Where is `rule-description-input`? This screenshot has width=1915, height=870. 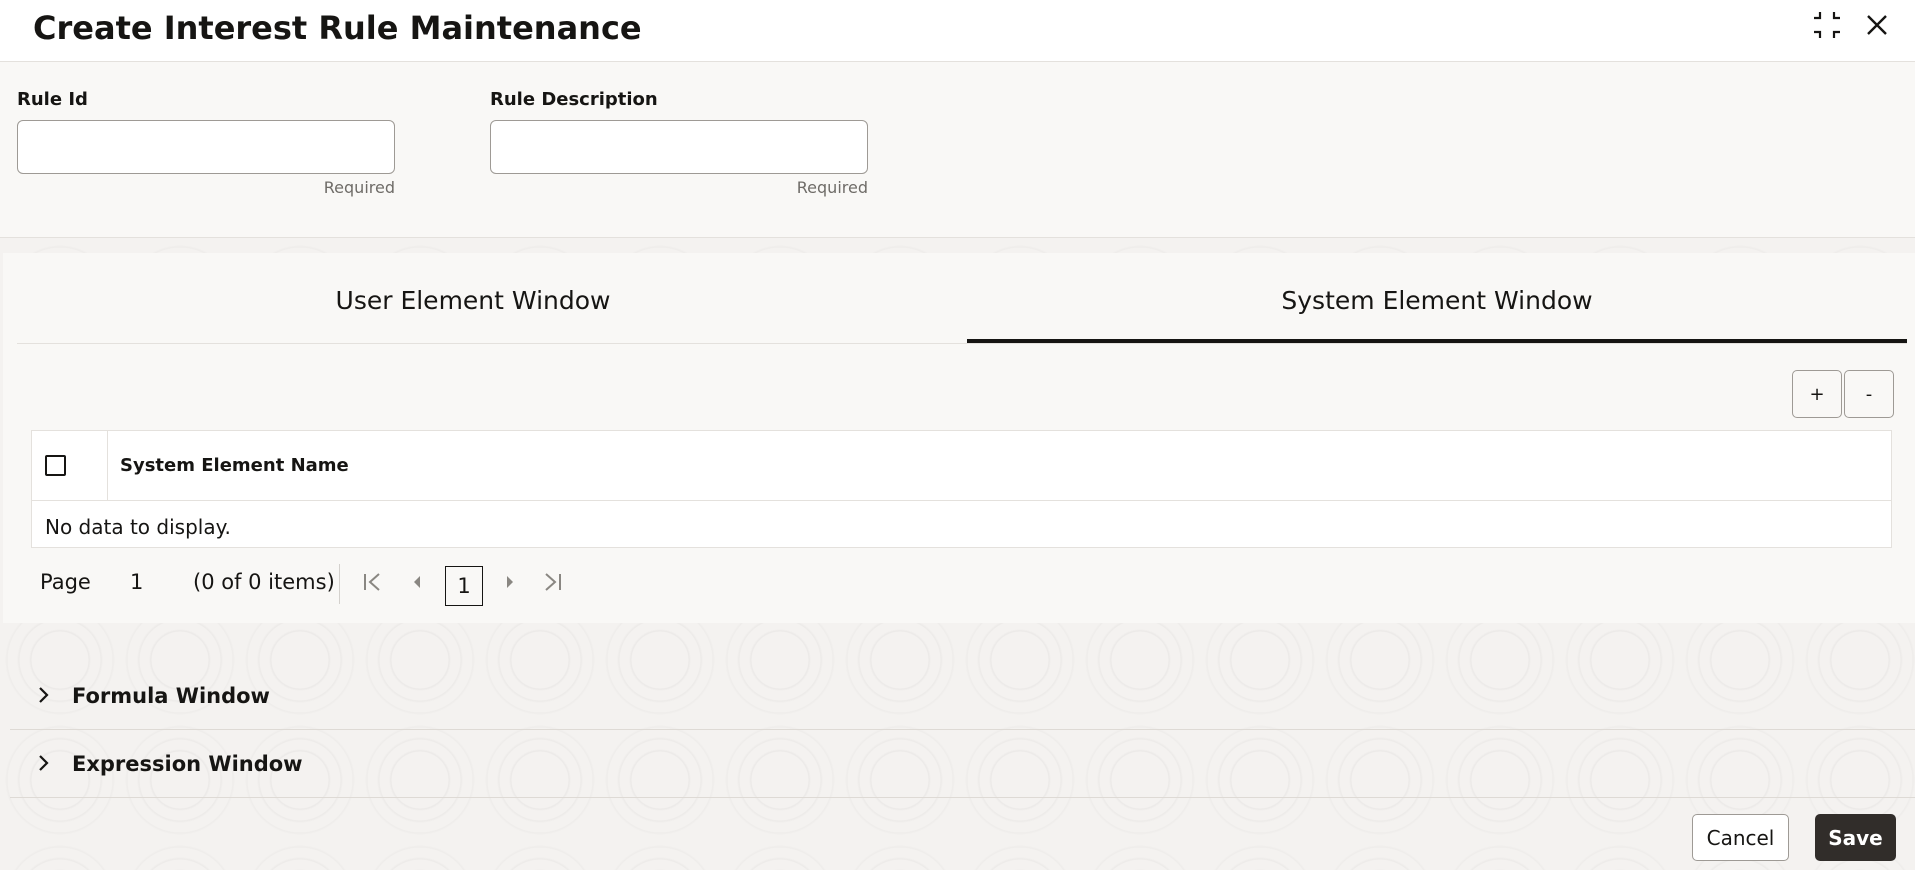
rule-description-input is located at coordinates (679, 147).